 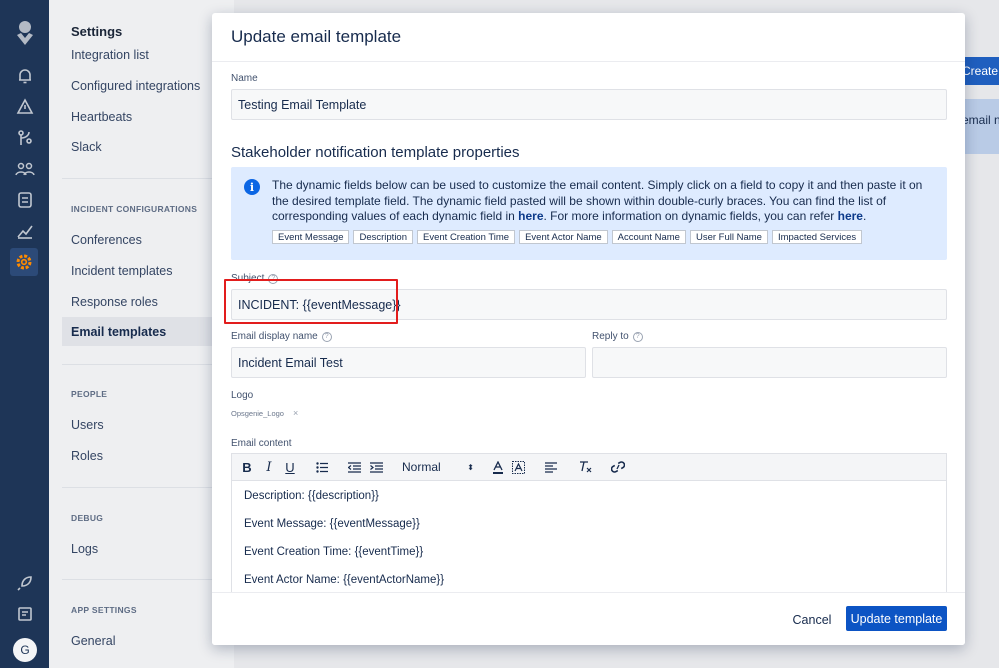 What do you see at coordinates (354, 467) in the screenshot?
I see `outdent-icon` at bounding box center [354, 467].